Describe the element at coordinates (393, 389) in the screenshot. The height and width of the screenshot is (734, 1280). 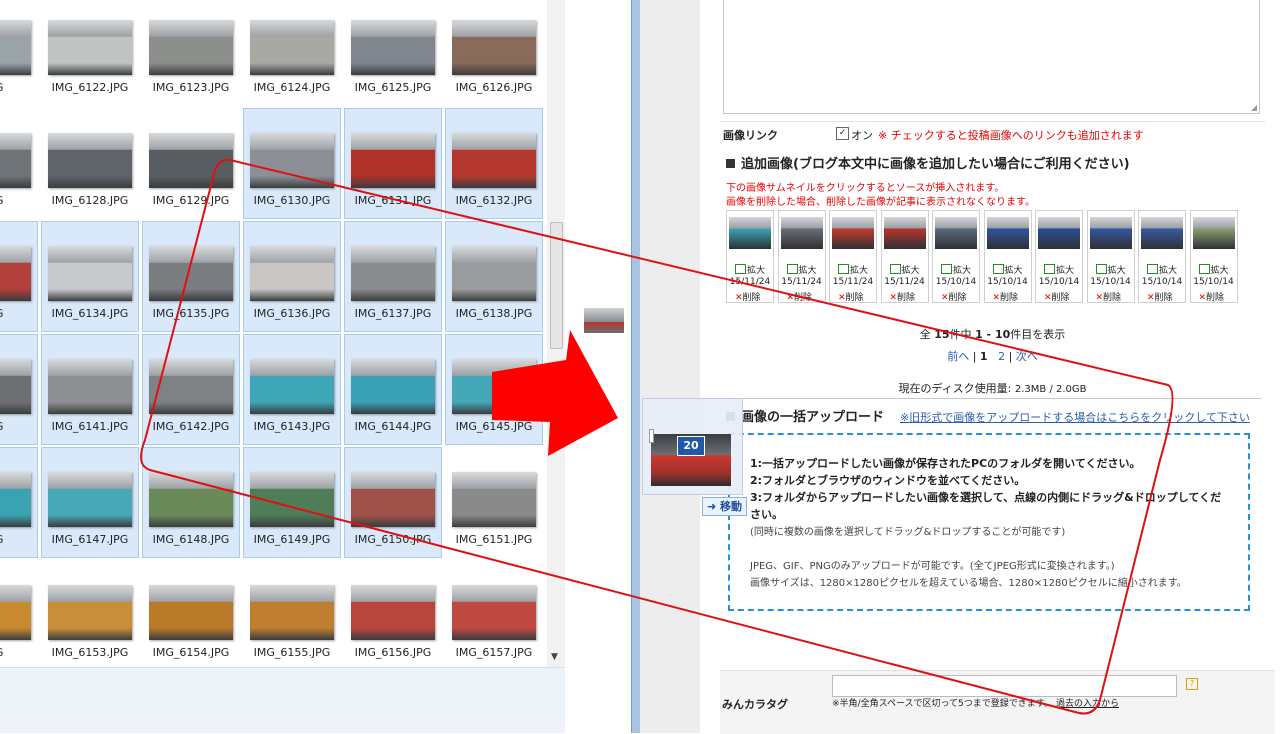
I see `file-tile: IMG_6144.JPG` at that location.